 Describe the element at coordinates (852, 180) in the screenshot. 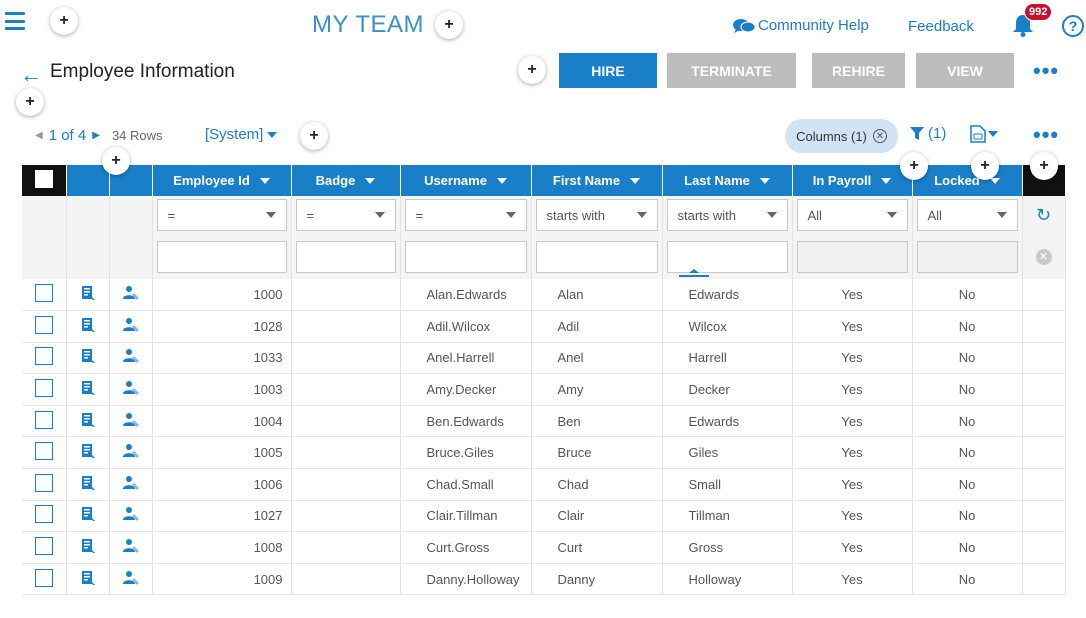

I see `column-header-in-payroll: In Payroll` at that location.